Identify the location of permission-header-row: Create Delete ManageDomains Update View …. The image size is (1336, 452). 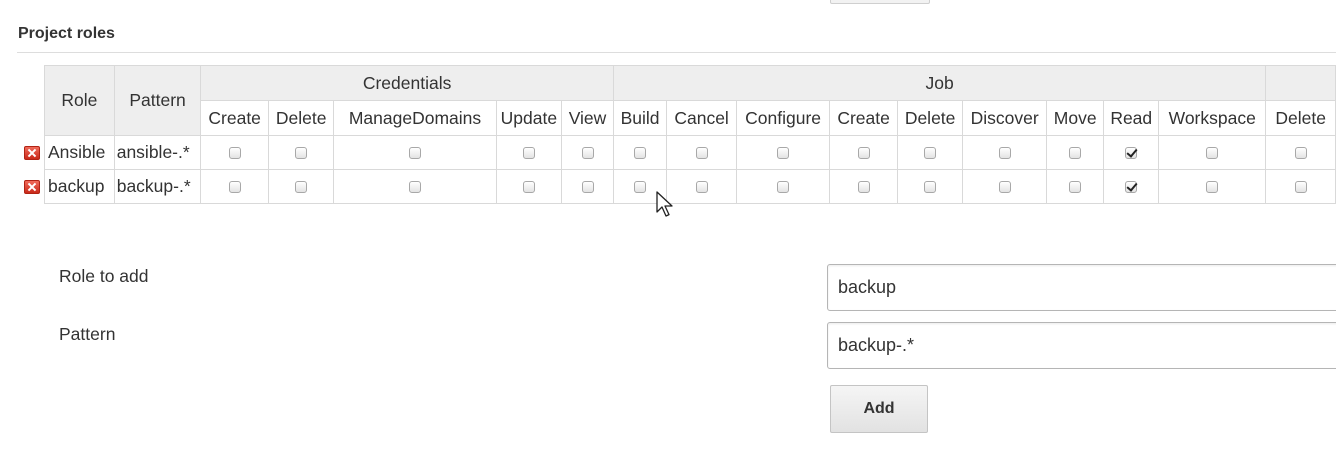
(690, 118).